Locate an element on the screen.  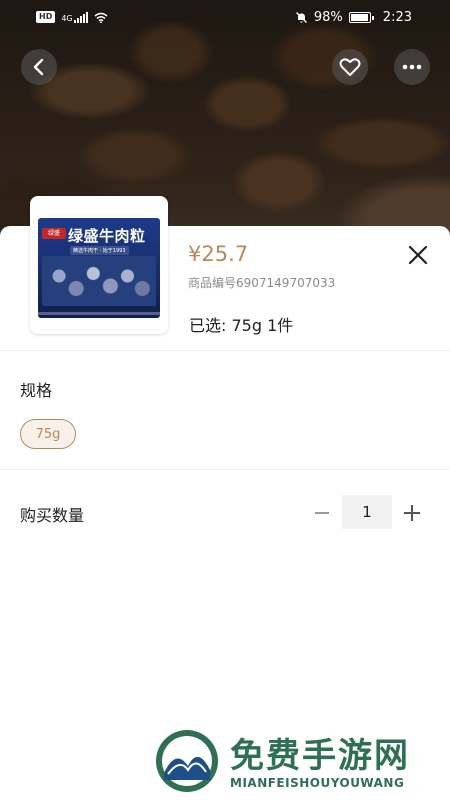
spec-title: 规格 is located at coordinates (36, 390).